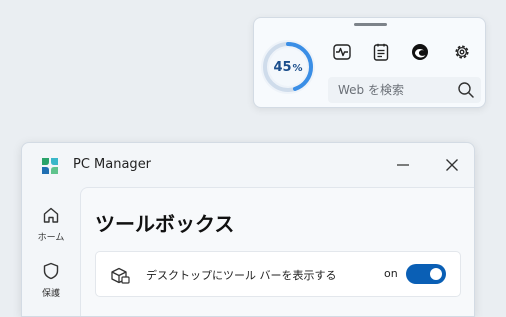 The image size is (506, 317). Describe the element at coordinates (391, 273) in the screenshot. I see `toggle-state-text: on` at that location.